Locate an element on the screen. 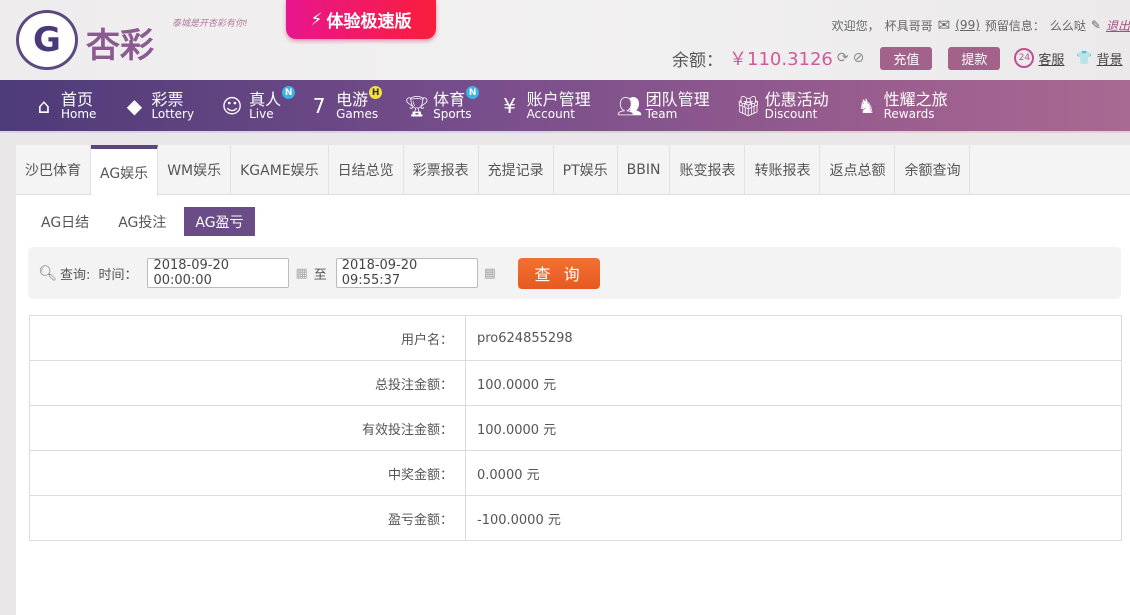 The image size is (1130, 615). tab-7: PT娱乐 is located at coordinates (586, 169).